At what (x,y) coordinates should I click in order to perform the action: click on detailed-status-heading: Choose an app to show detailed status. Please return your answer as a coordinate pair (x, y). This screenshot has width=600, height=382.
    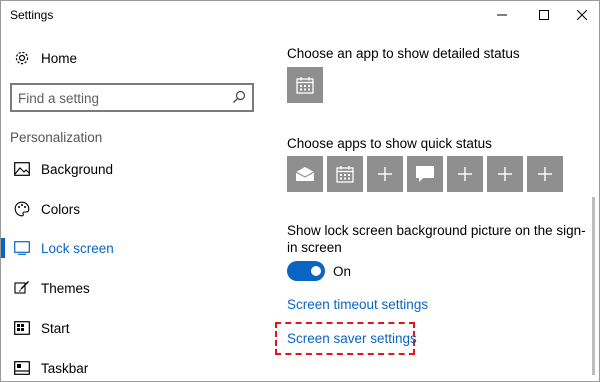
    Looking at the image, I should click on (403, 53).